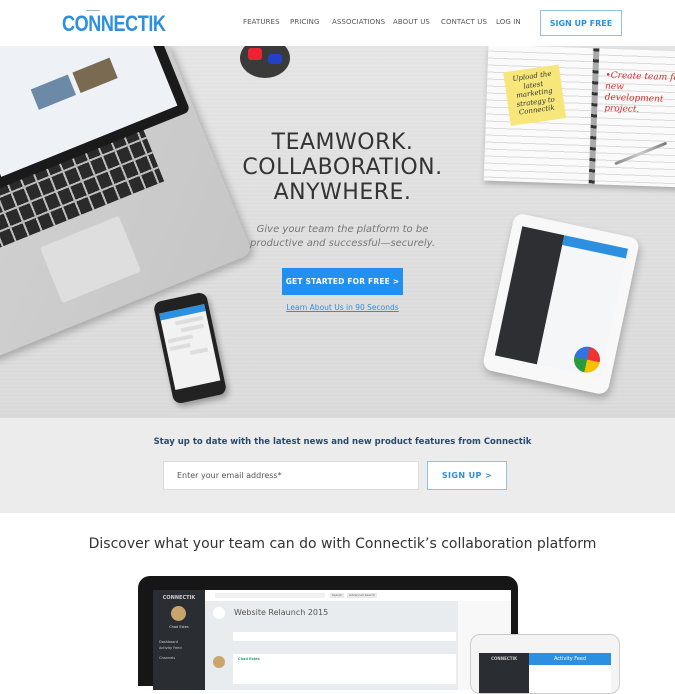 This screenshot has width=675, height=694. What do you see at coordinates (467, 475) in the screenshot?
I see `newsletter-signup-button: SIGN UP >` at bounding box center [467, 475].